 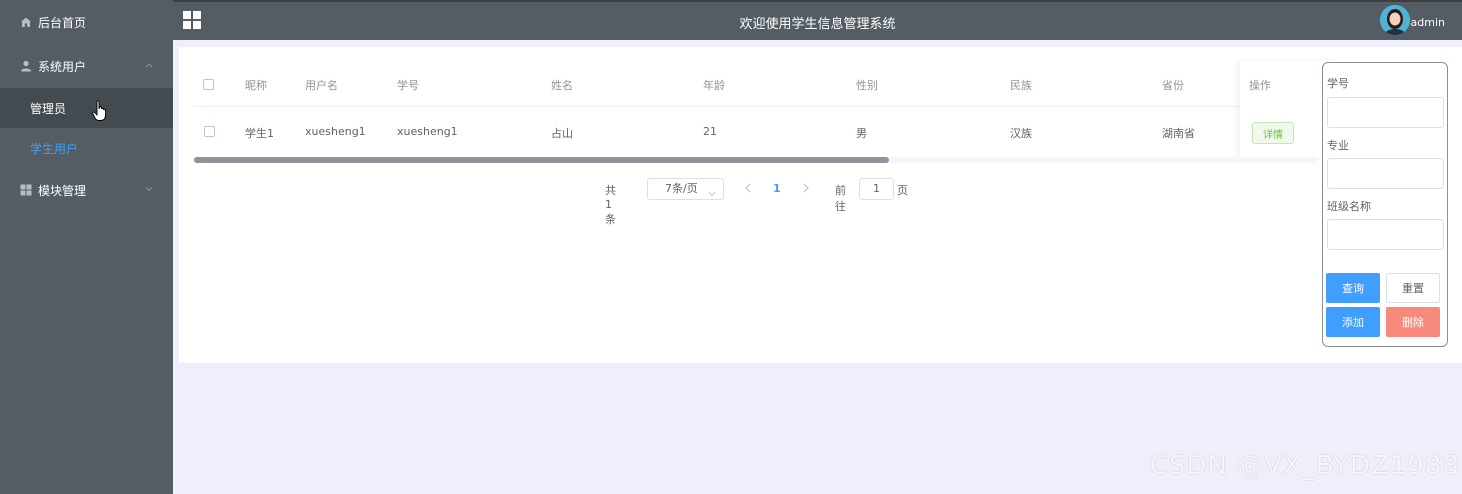 What do you see at coordinates (562, 133) in the screenshot?
I see `cell-name: 占山` at bounding box center [562, 133].